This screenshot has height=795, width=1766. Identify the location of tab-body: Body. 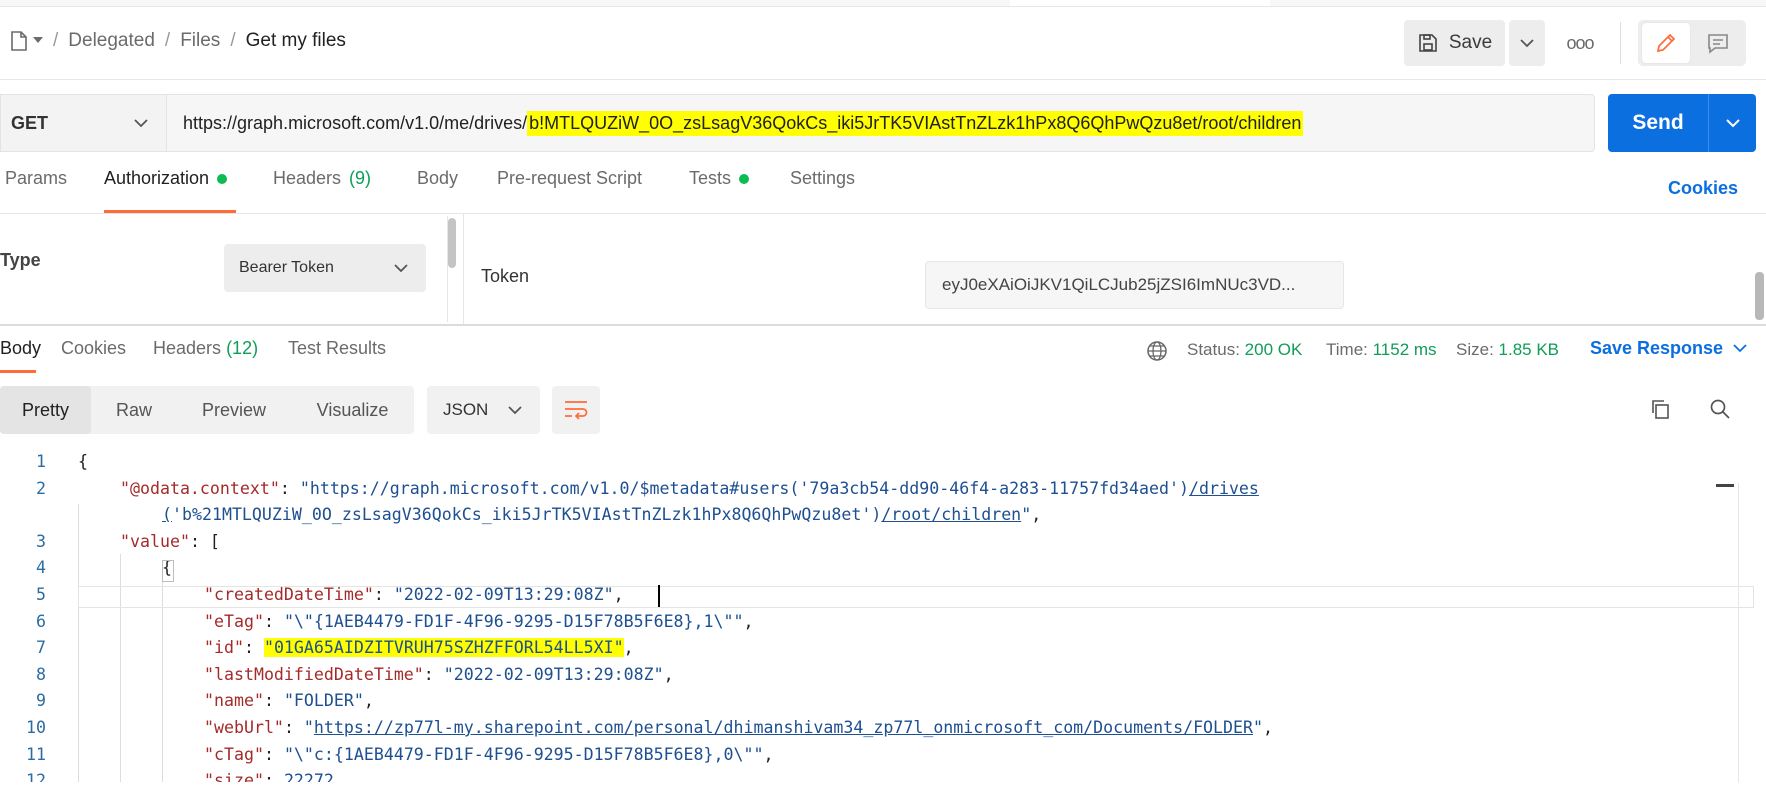
(437, 178).